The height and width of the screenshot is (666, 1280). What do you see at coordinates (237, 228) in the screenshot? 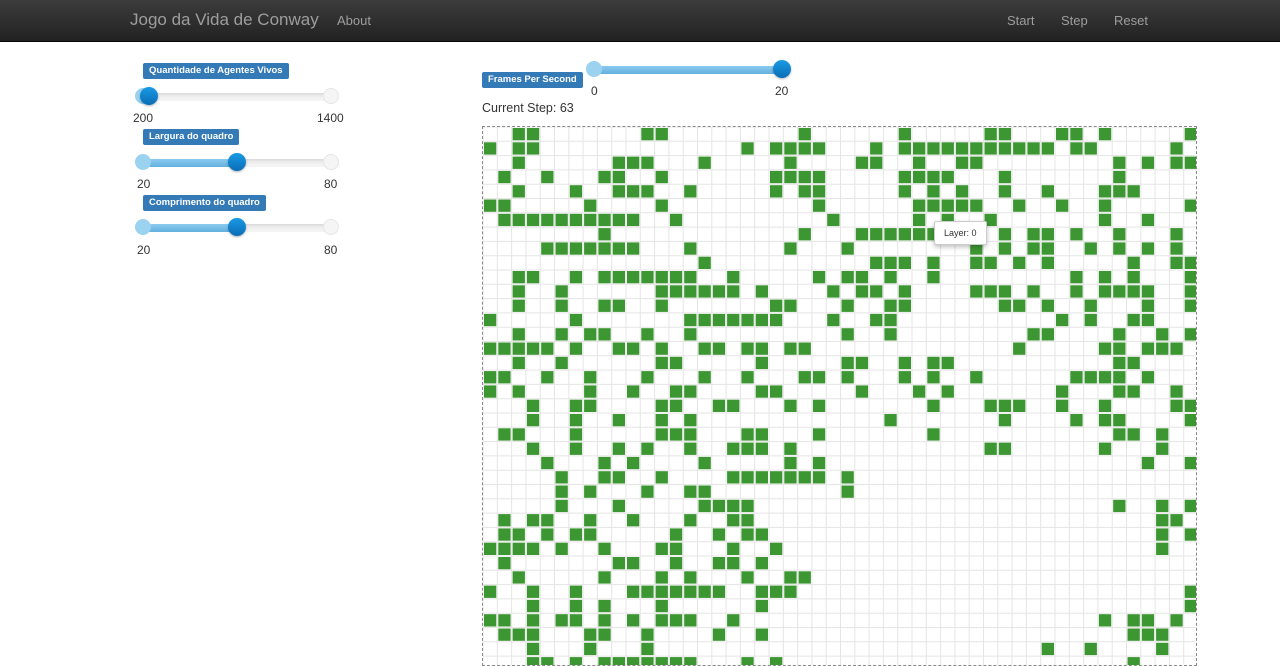
I see `length-slider` at bounding box center [237, 228].